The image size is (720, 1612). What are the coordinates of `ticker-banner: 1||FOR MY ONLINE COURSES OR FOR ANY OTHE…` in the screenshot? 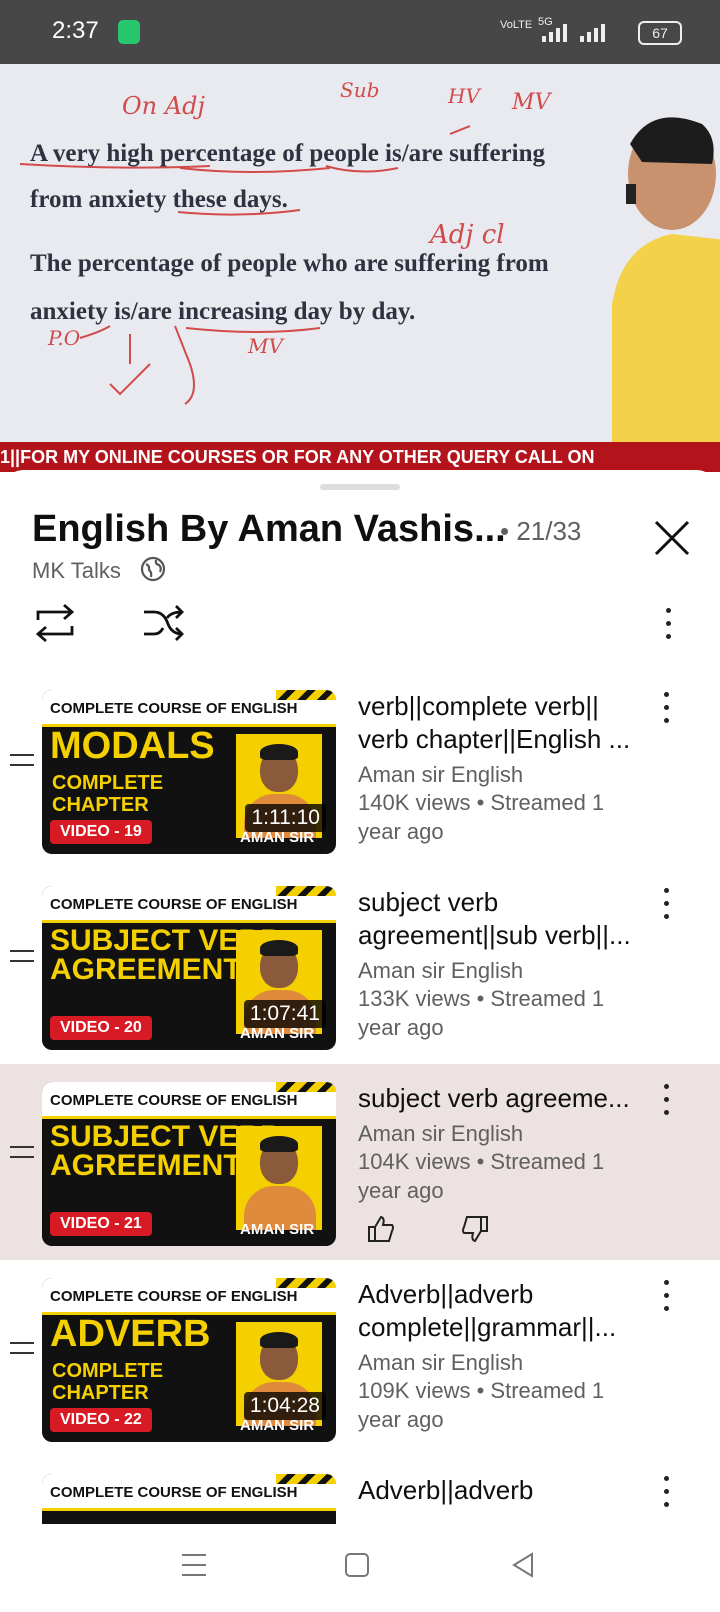 It's located at (360, 457).